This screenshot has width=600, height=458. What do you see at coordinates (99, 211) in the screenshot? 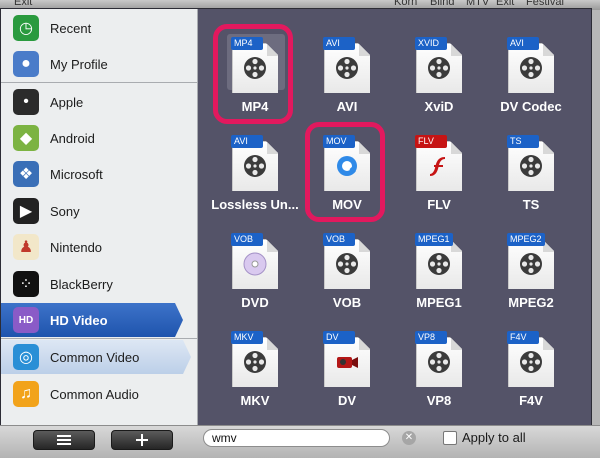
I see `sidebar-item-sony: ▶ Sony` at bounding box center [99, 211].